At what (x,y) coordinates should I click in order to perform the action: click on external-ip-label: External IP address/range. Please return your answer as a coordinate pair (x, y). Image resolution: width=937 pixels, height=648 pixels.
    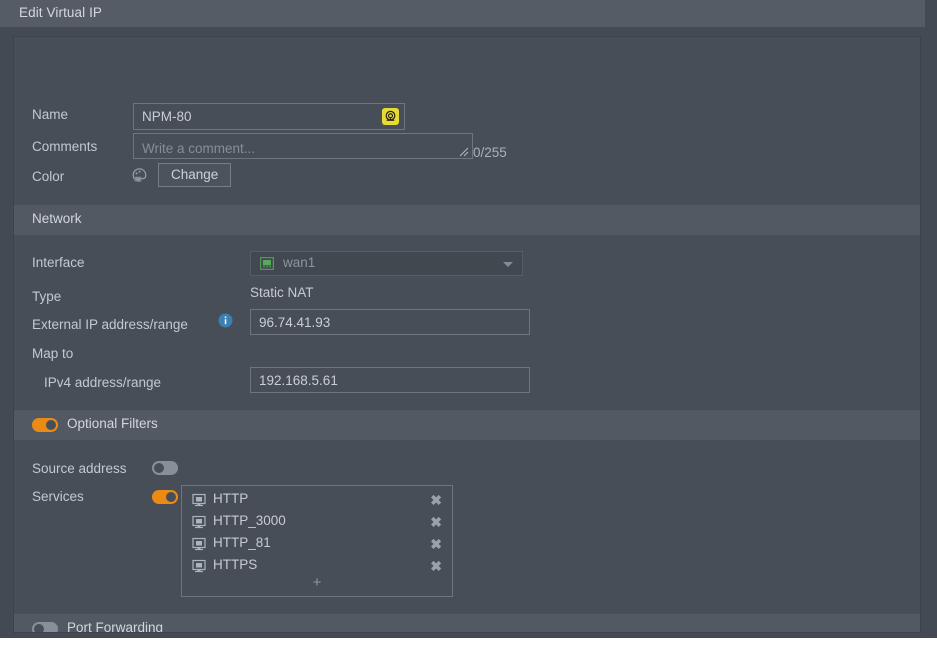
    Looking at the image, I should click on (110, 324).